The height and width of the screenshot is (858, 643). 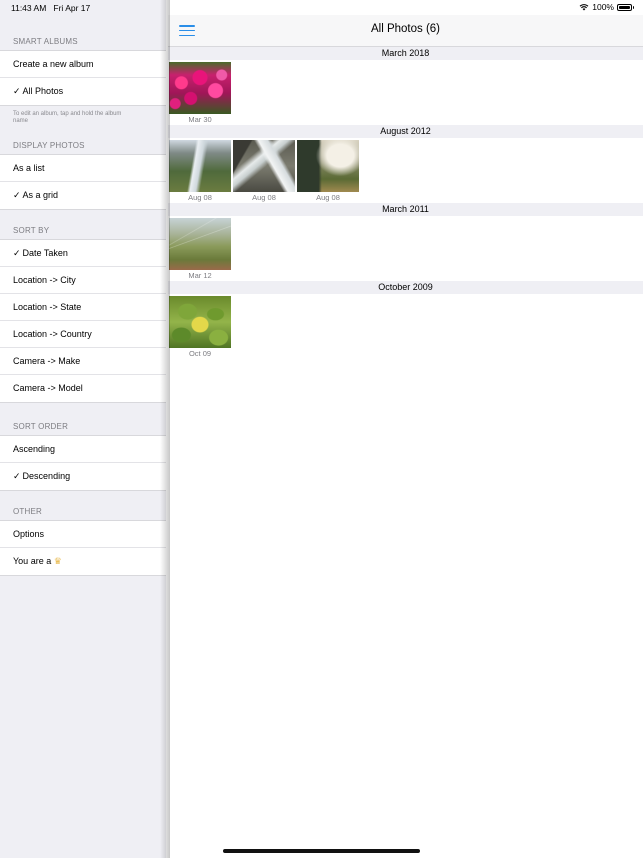 I want to click on create-album-label: Create a new album, so click(x=53, y=64).